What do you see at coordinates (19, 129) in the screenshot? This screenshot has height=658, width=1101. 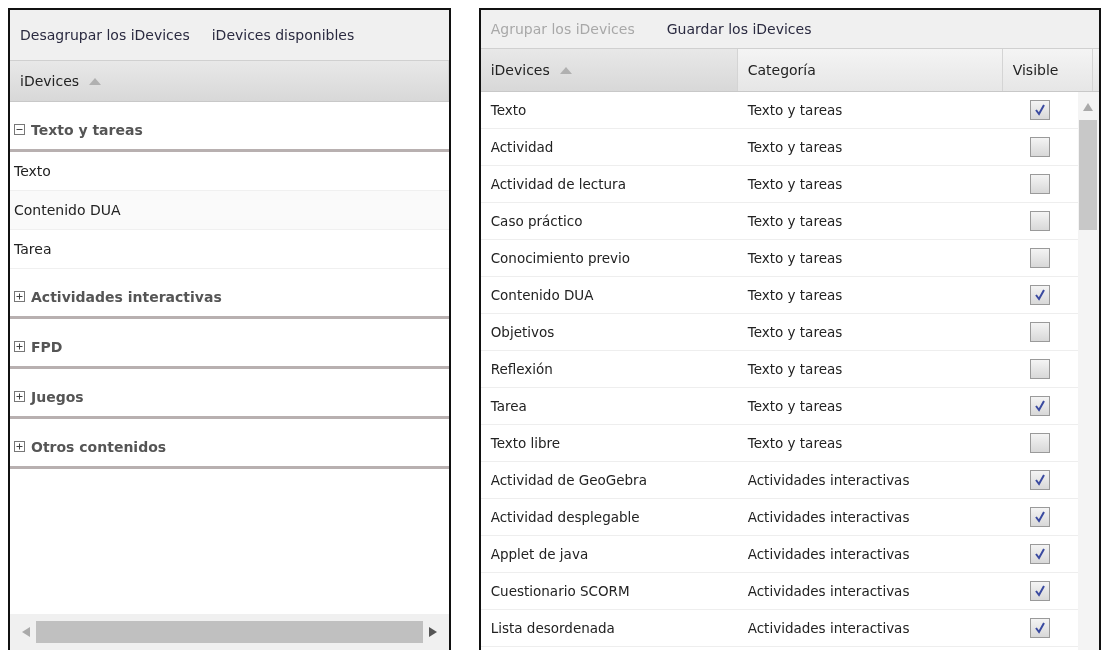 I see `collapse-icon` at bounding box center [19, 129].